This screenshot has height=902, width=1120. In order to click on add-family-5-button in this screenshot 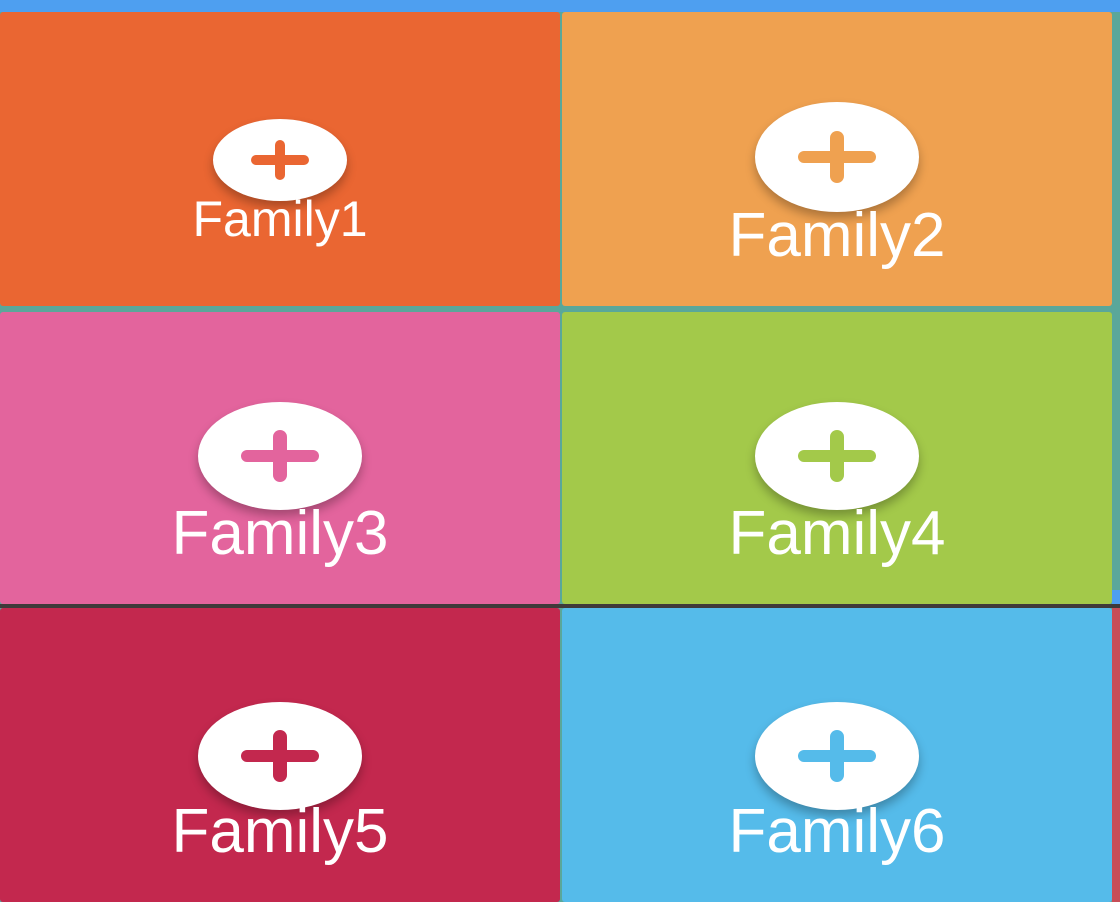, I will do `click(280, 756)`.